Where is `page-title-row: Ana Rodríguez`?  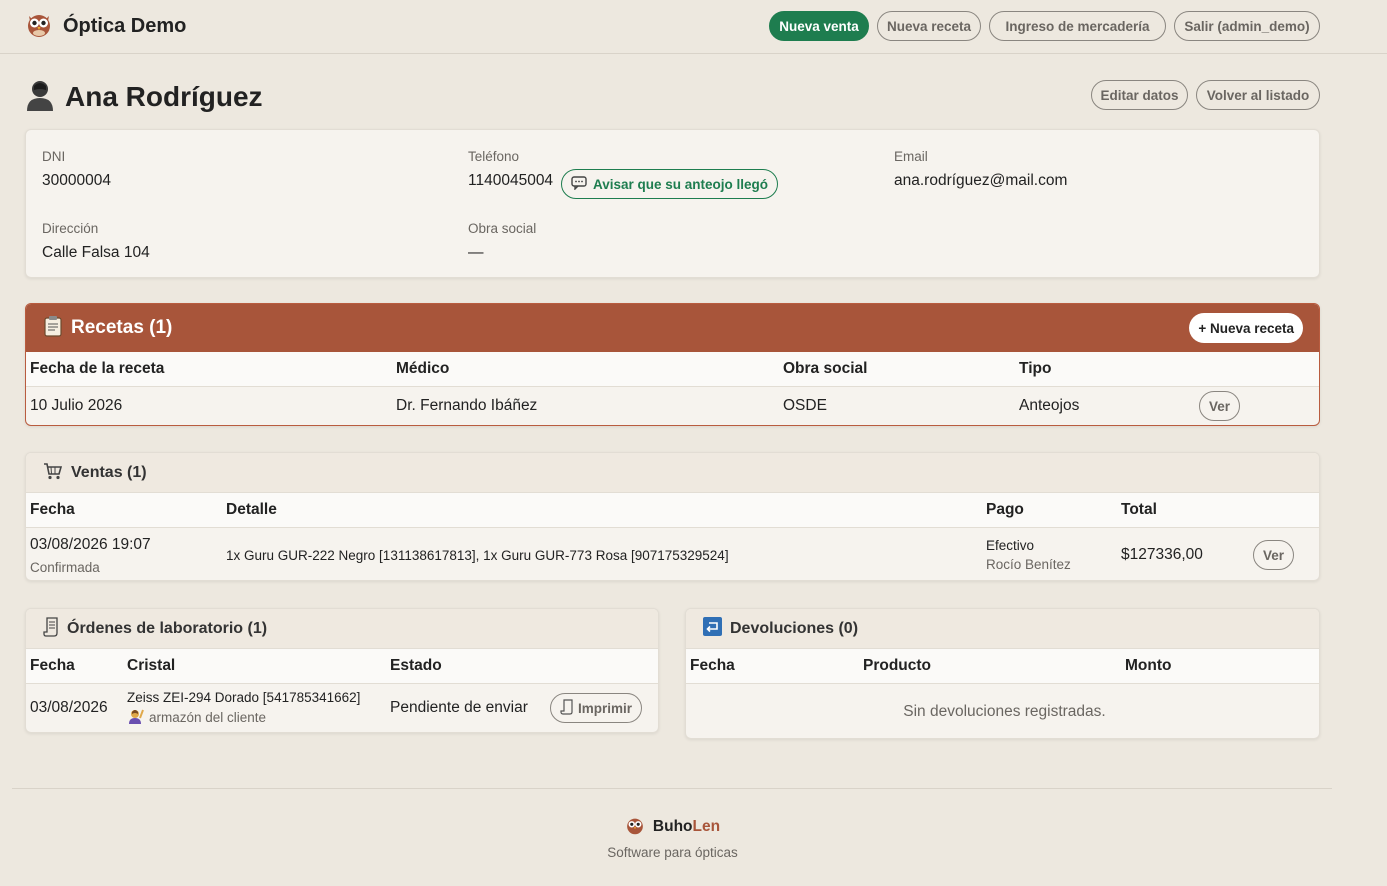 page-title-row: Ana Rodríguez is located at coordinates (144, 97).